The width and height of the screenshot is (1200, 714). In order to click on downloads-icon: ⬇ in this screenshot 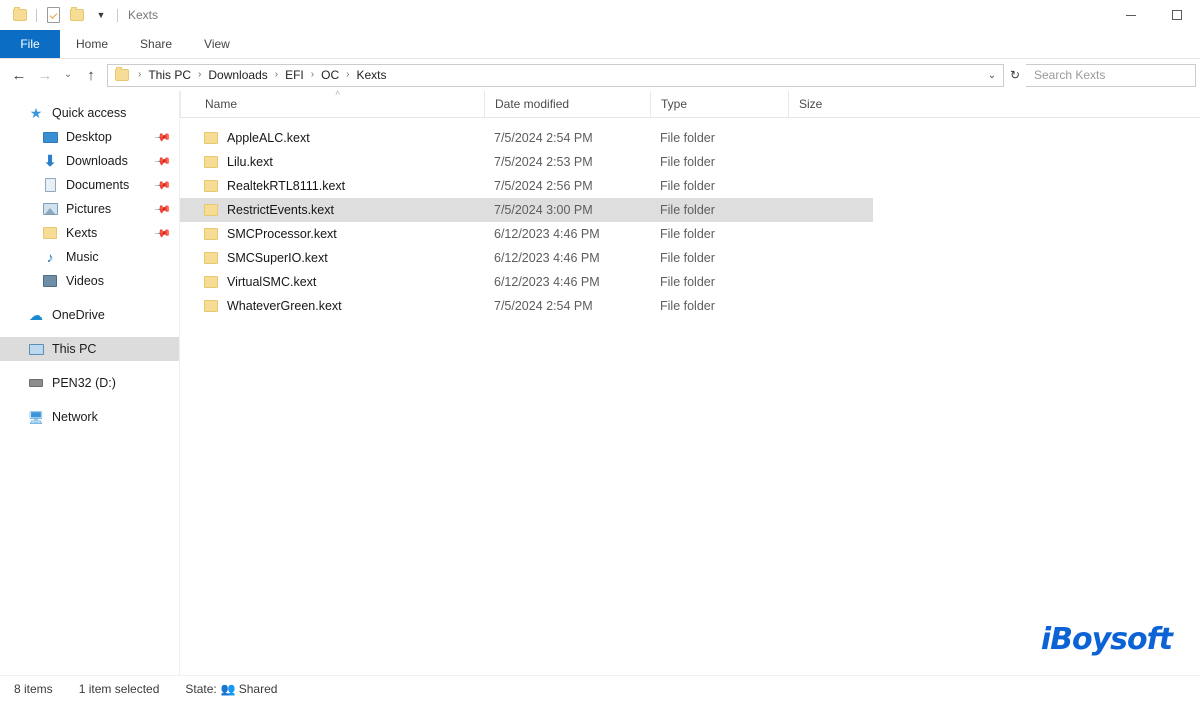, I will do `click(50, 161)`.